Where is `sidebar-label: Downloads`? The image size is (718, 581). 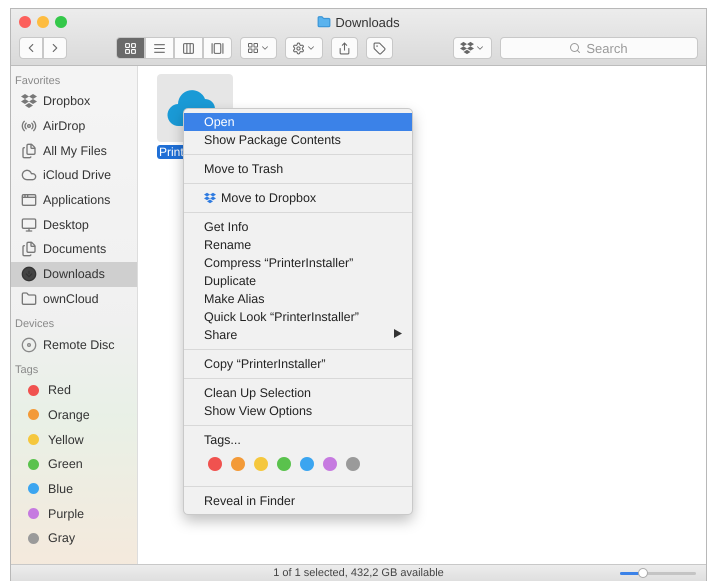
sidebar-label: Downloads is located at coordinates (74, 274).